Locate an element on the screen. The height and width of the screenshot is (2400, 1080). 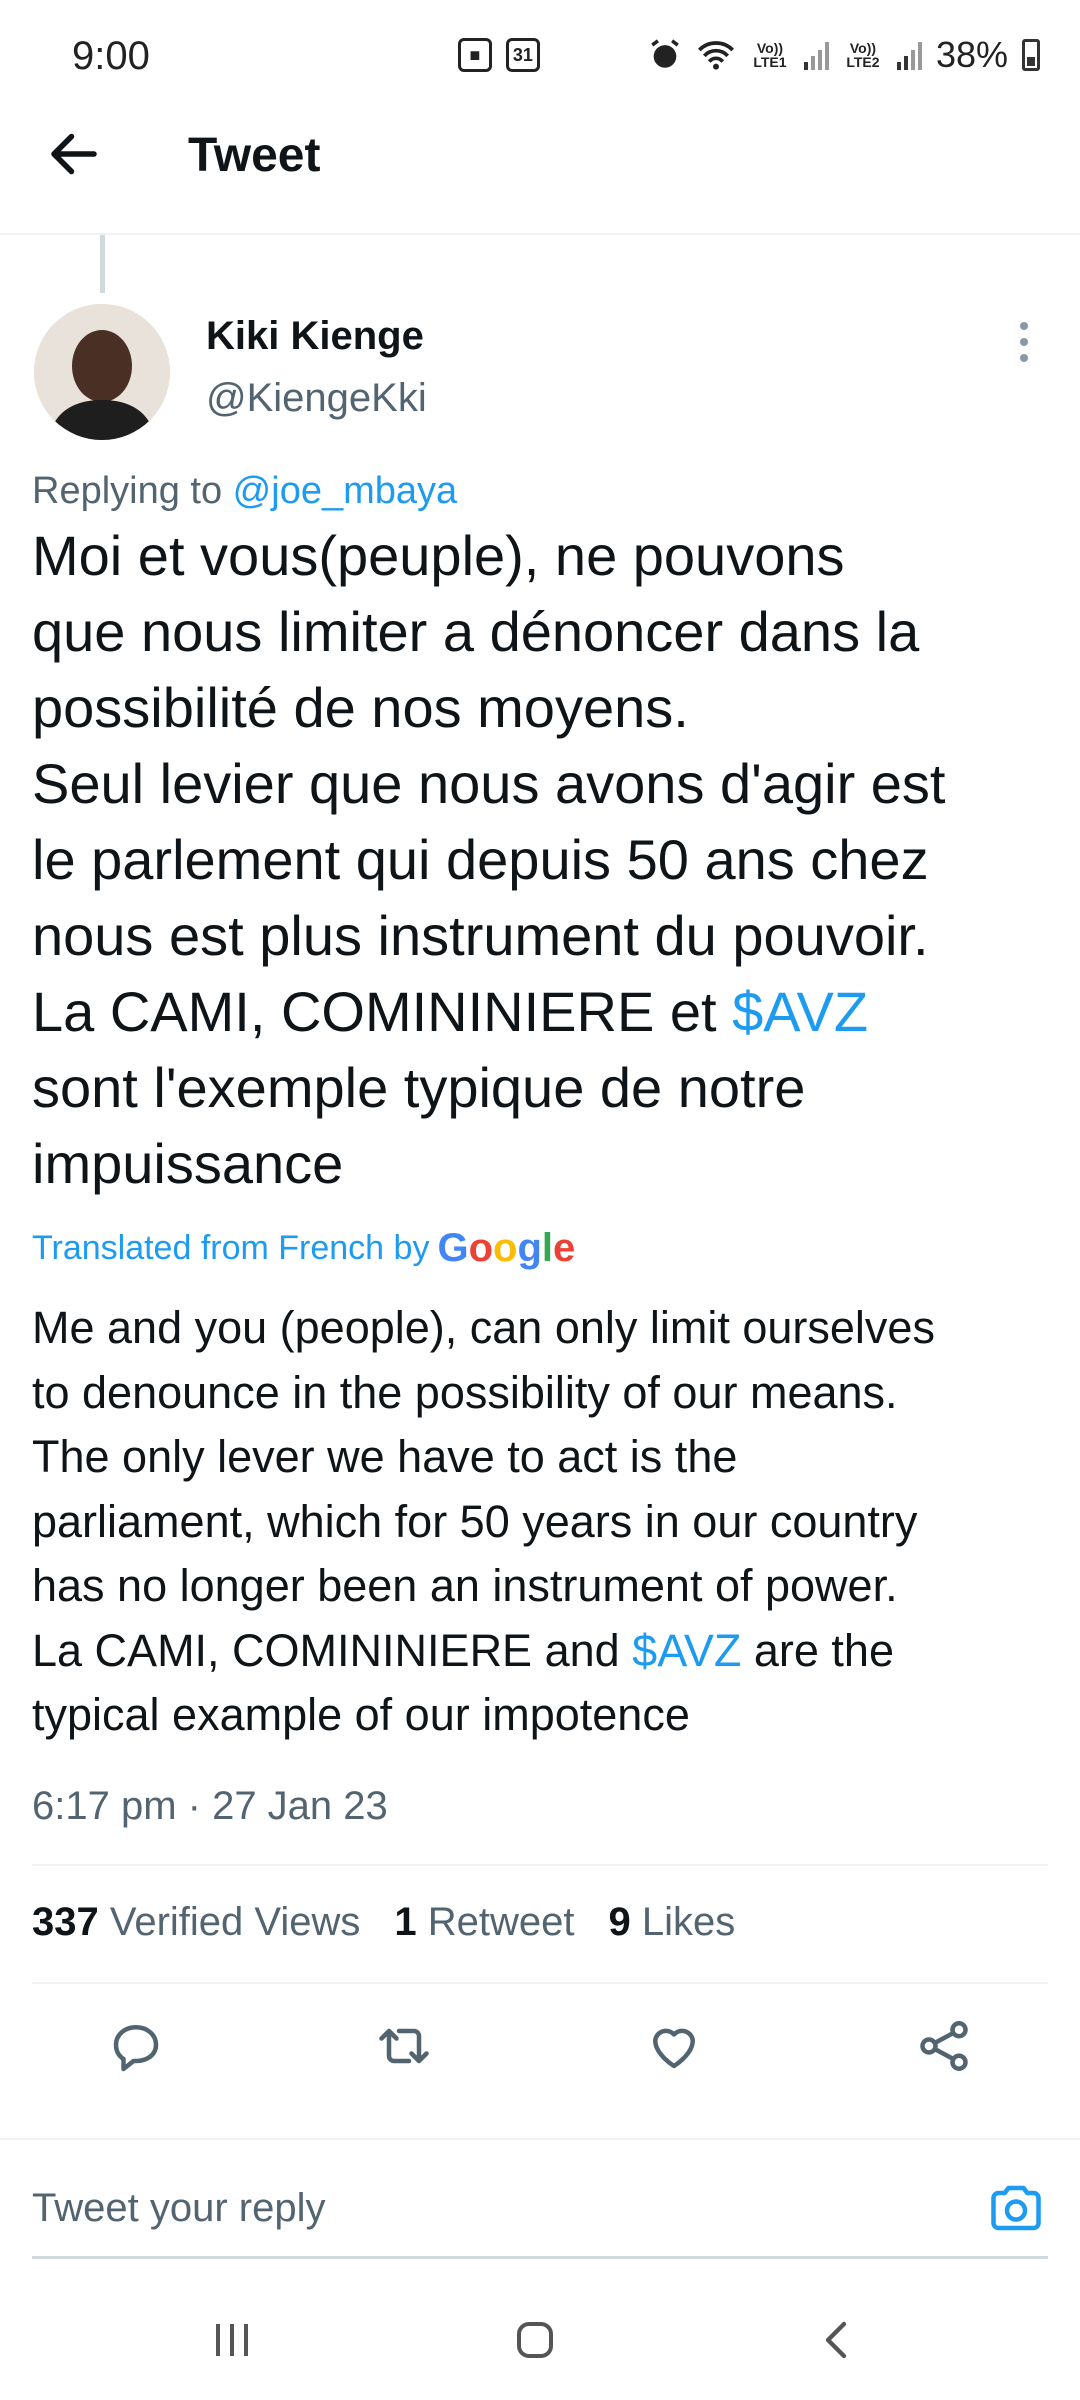
retweets-stat: 1 Retweet is located at coordinates (484, 1922).